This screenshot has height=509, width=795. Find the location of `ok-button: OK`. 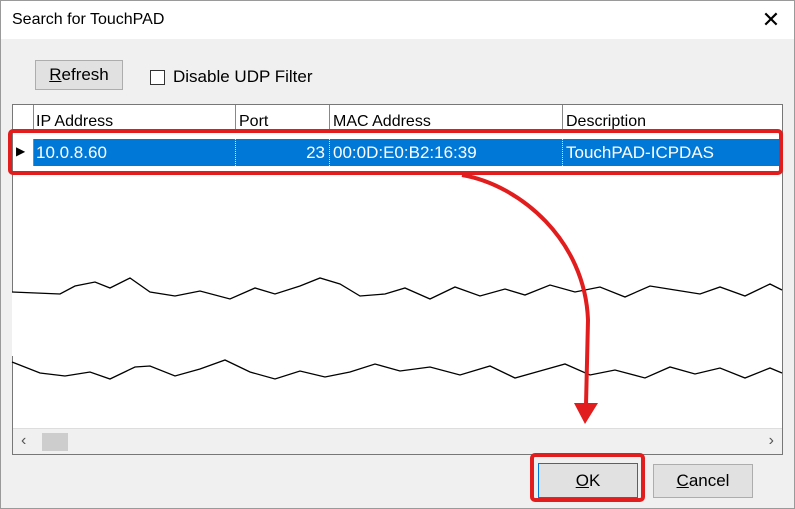

ok-button: OK is located at coordinates (588, 480).